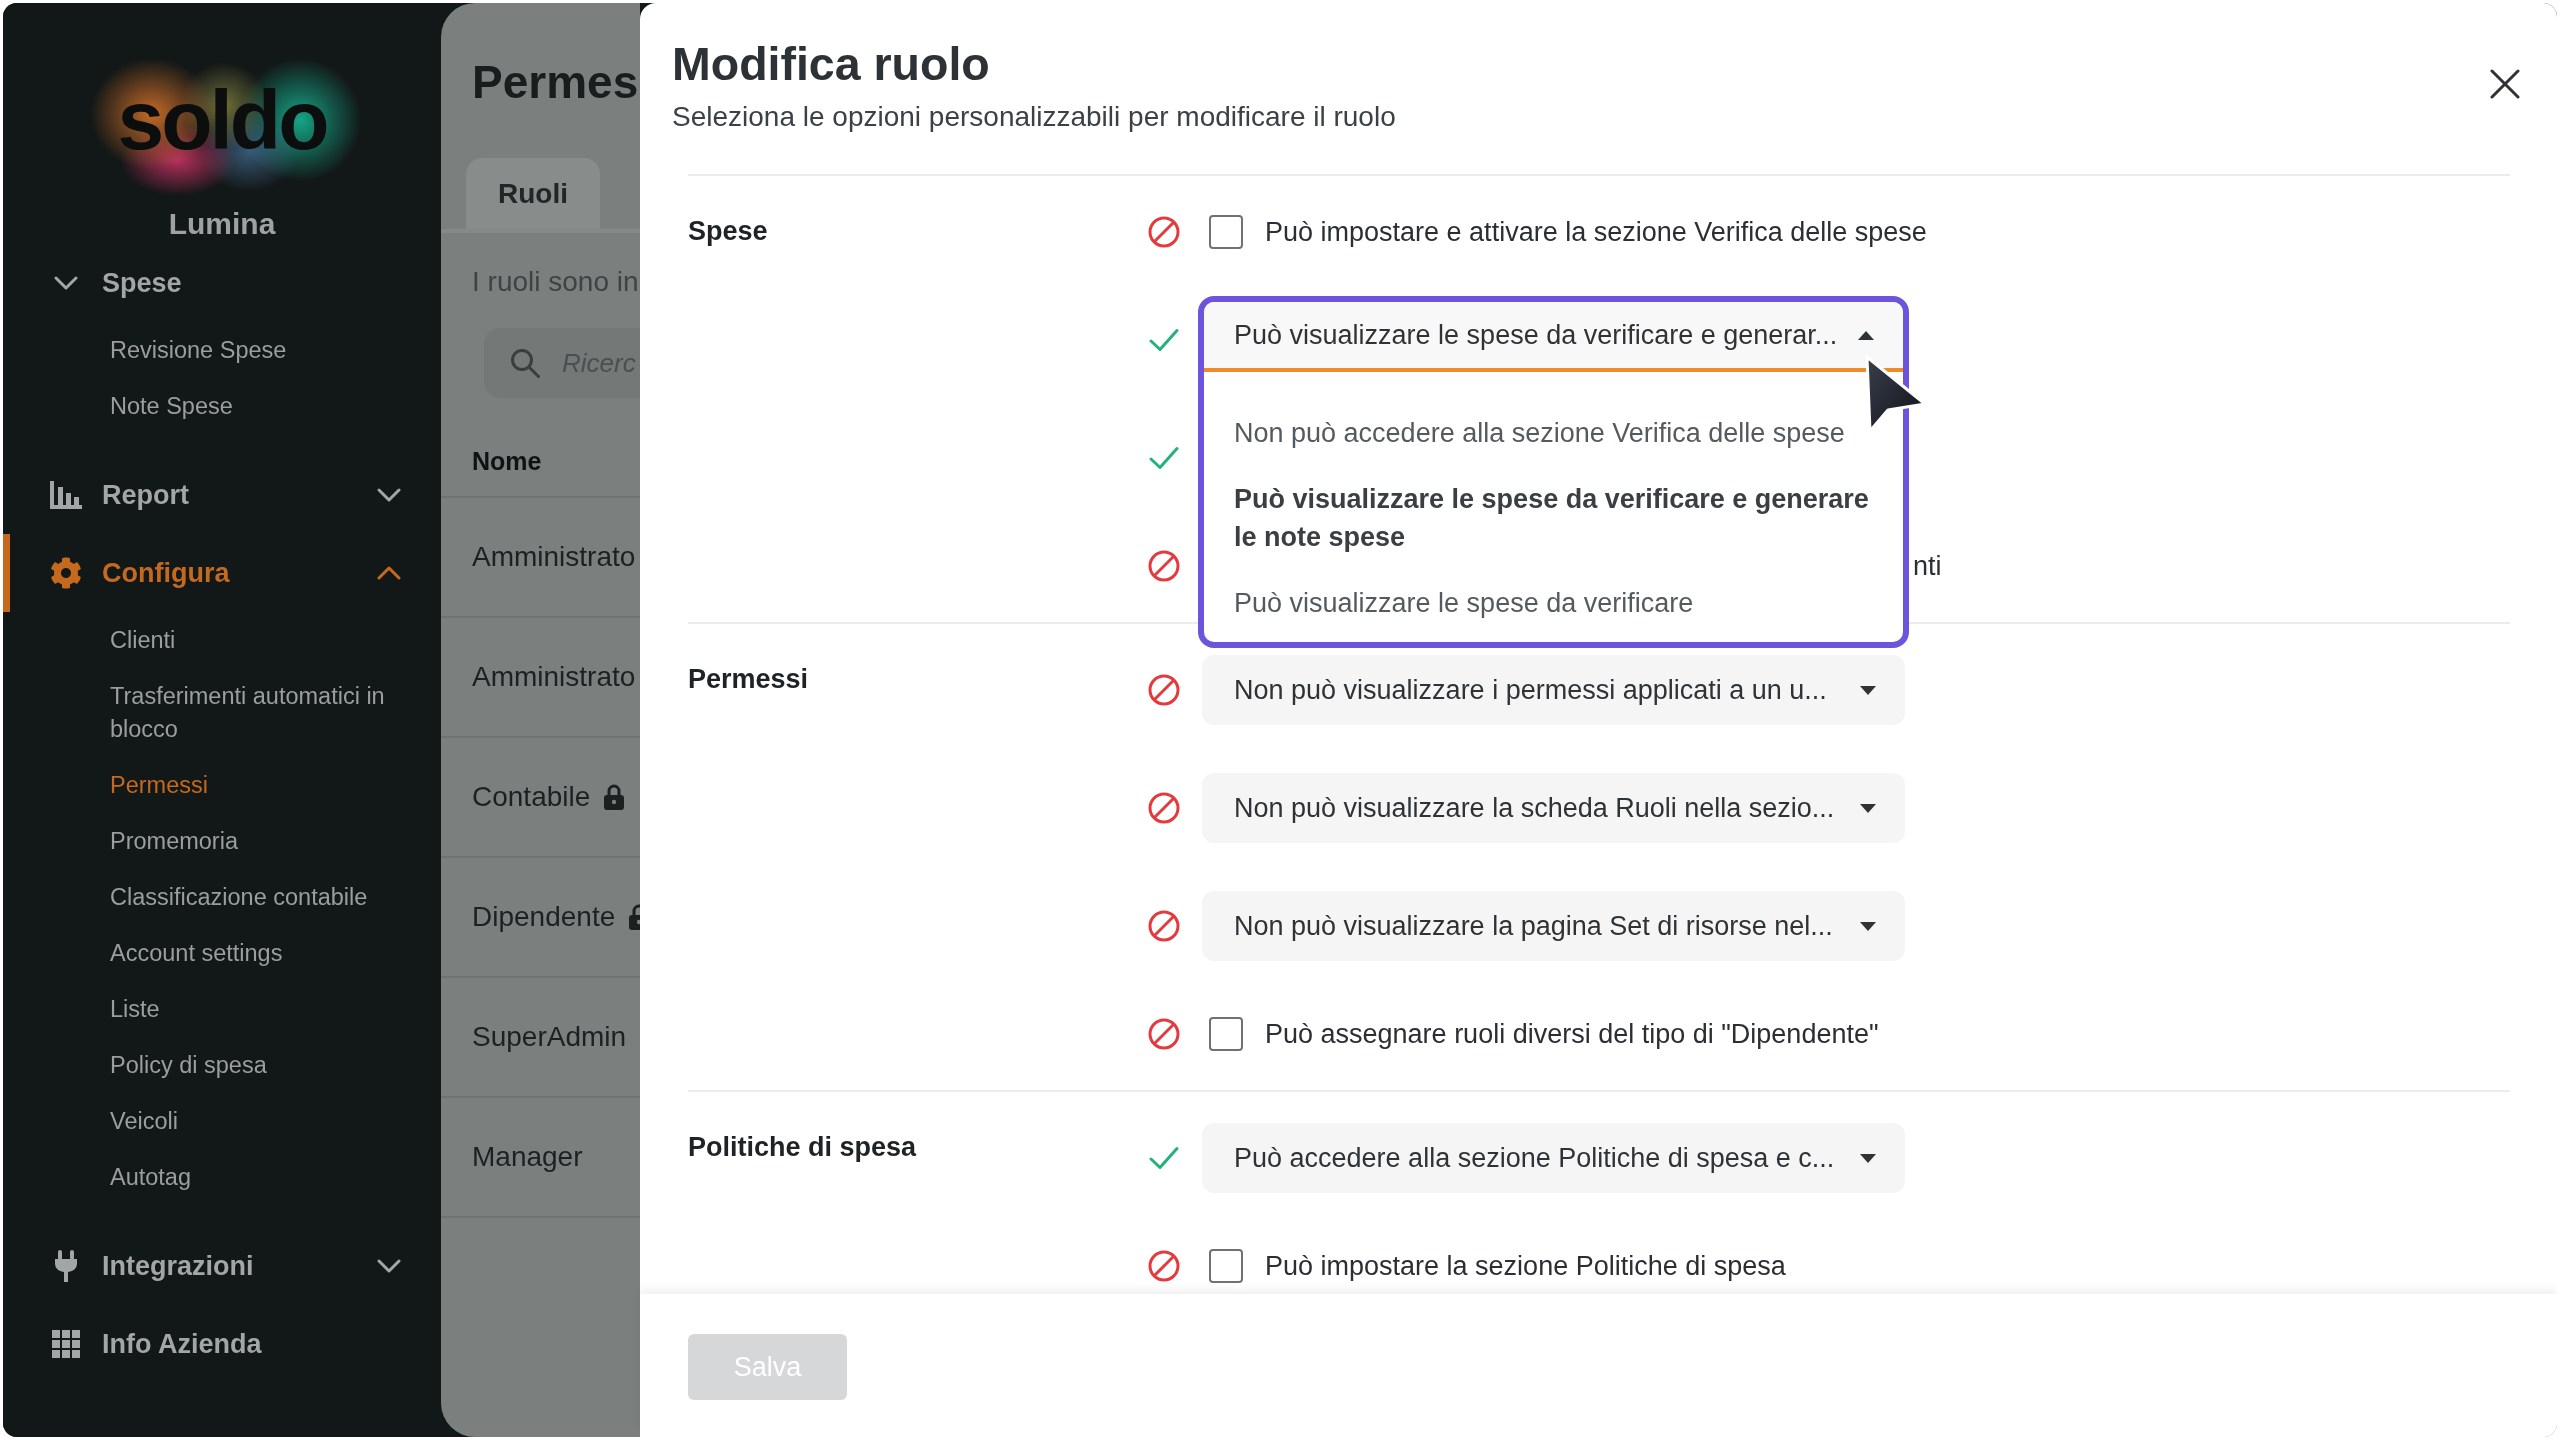 The height and width of the screenshot is (1440, 2560). What do you see at coordinates (143, 640) in the screenshot?
I see `sidebar-item: Clienti` at bounding box center [143, 640].